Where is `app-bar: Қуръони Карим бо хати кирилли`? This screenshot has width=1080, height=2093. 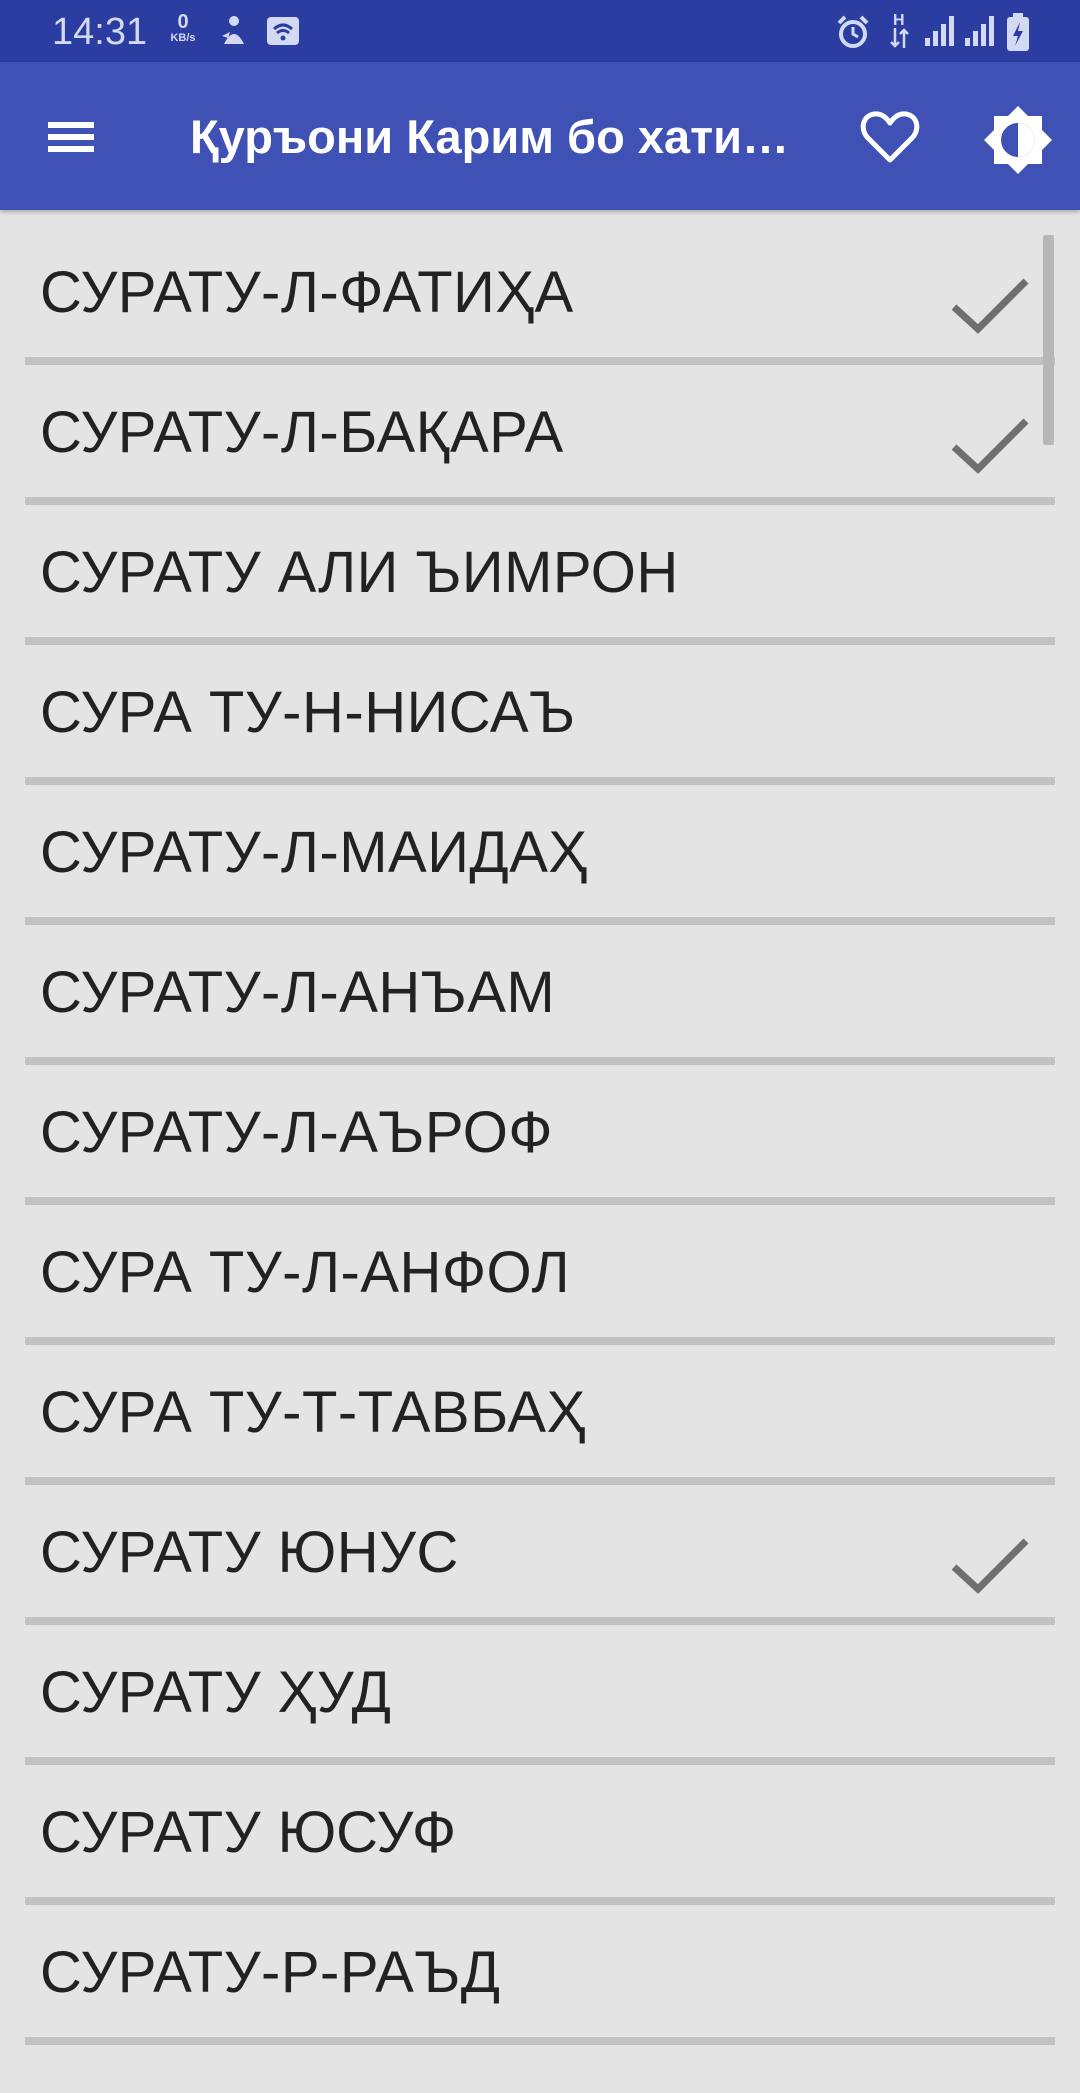 app-bar: Қуръони Карим бо хати кирилли is located at coordinates (540, 136).